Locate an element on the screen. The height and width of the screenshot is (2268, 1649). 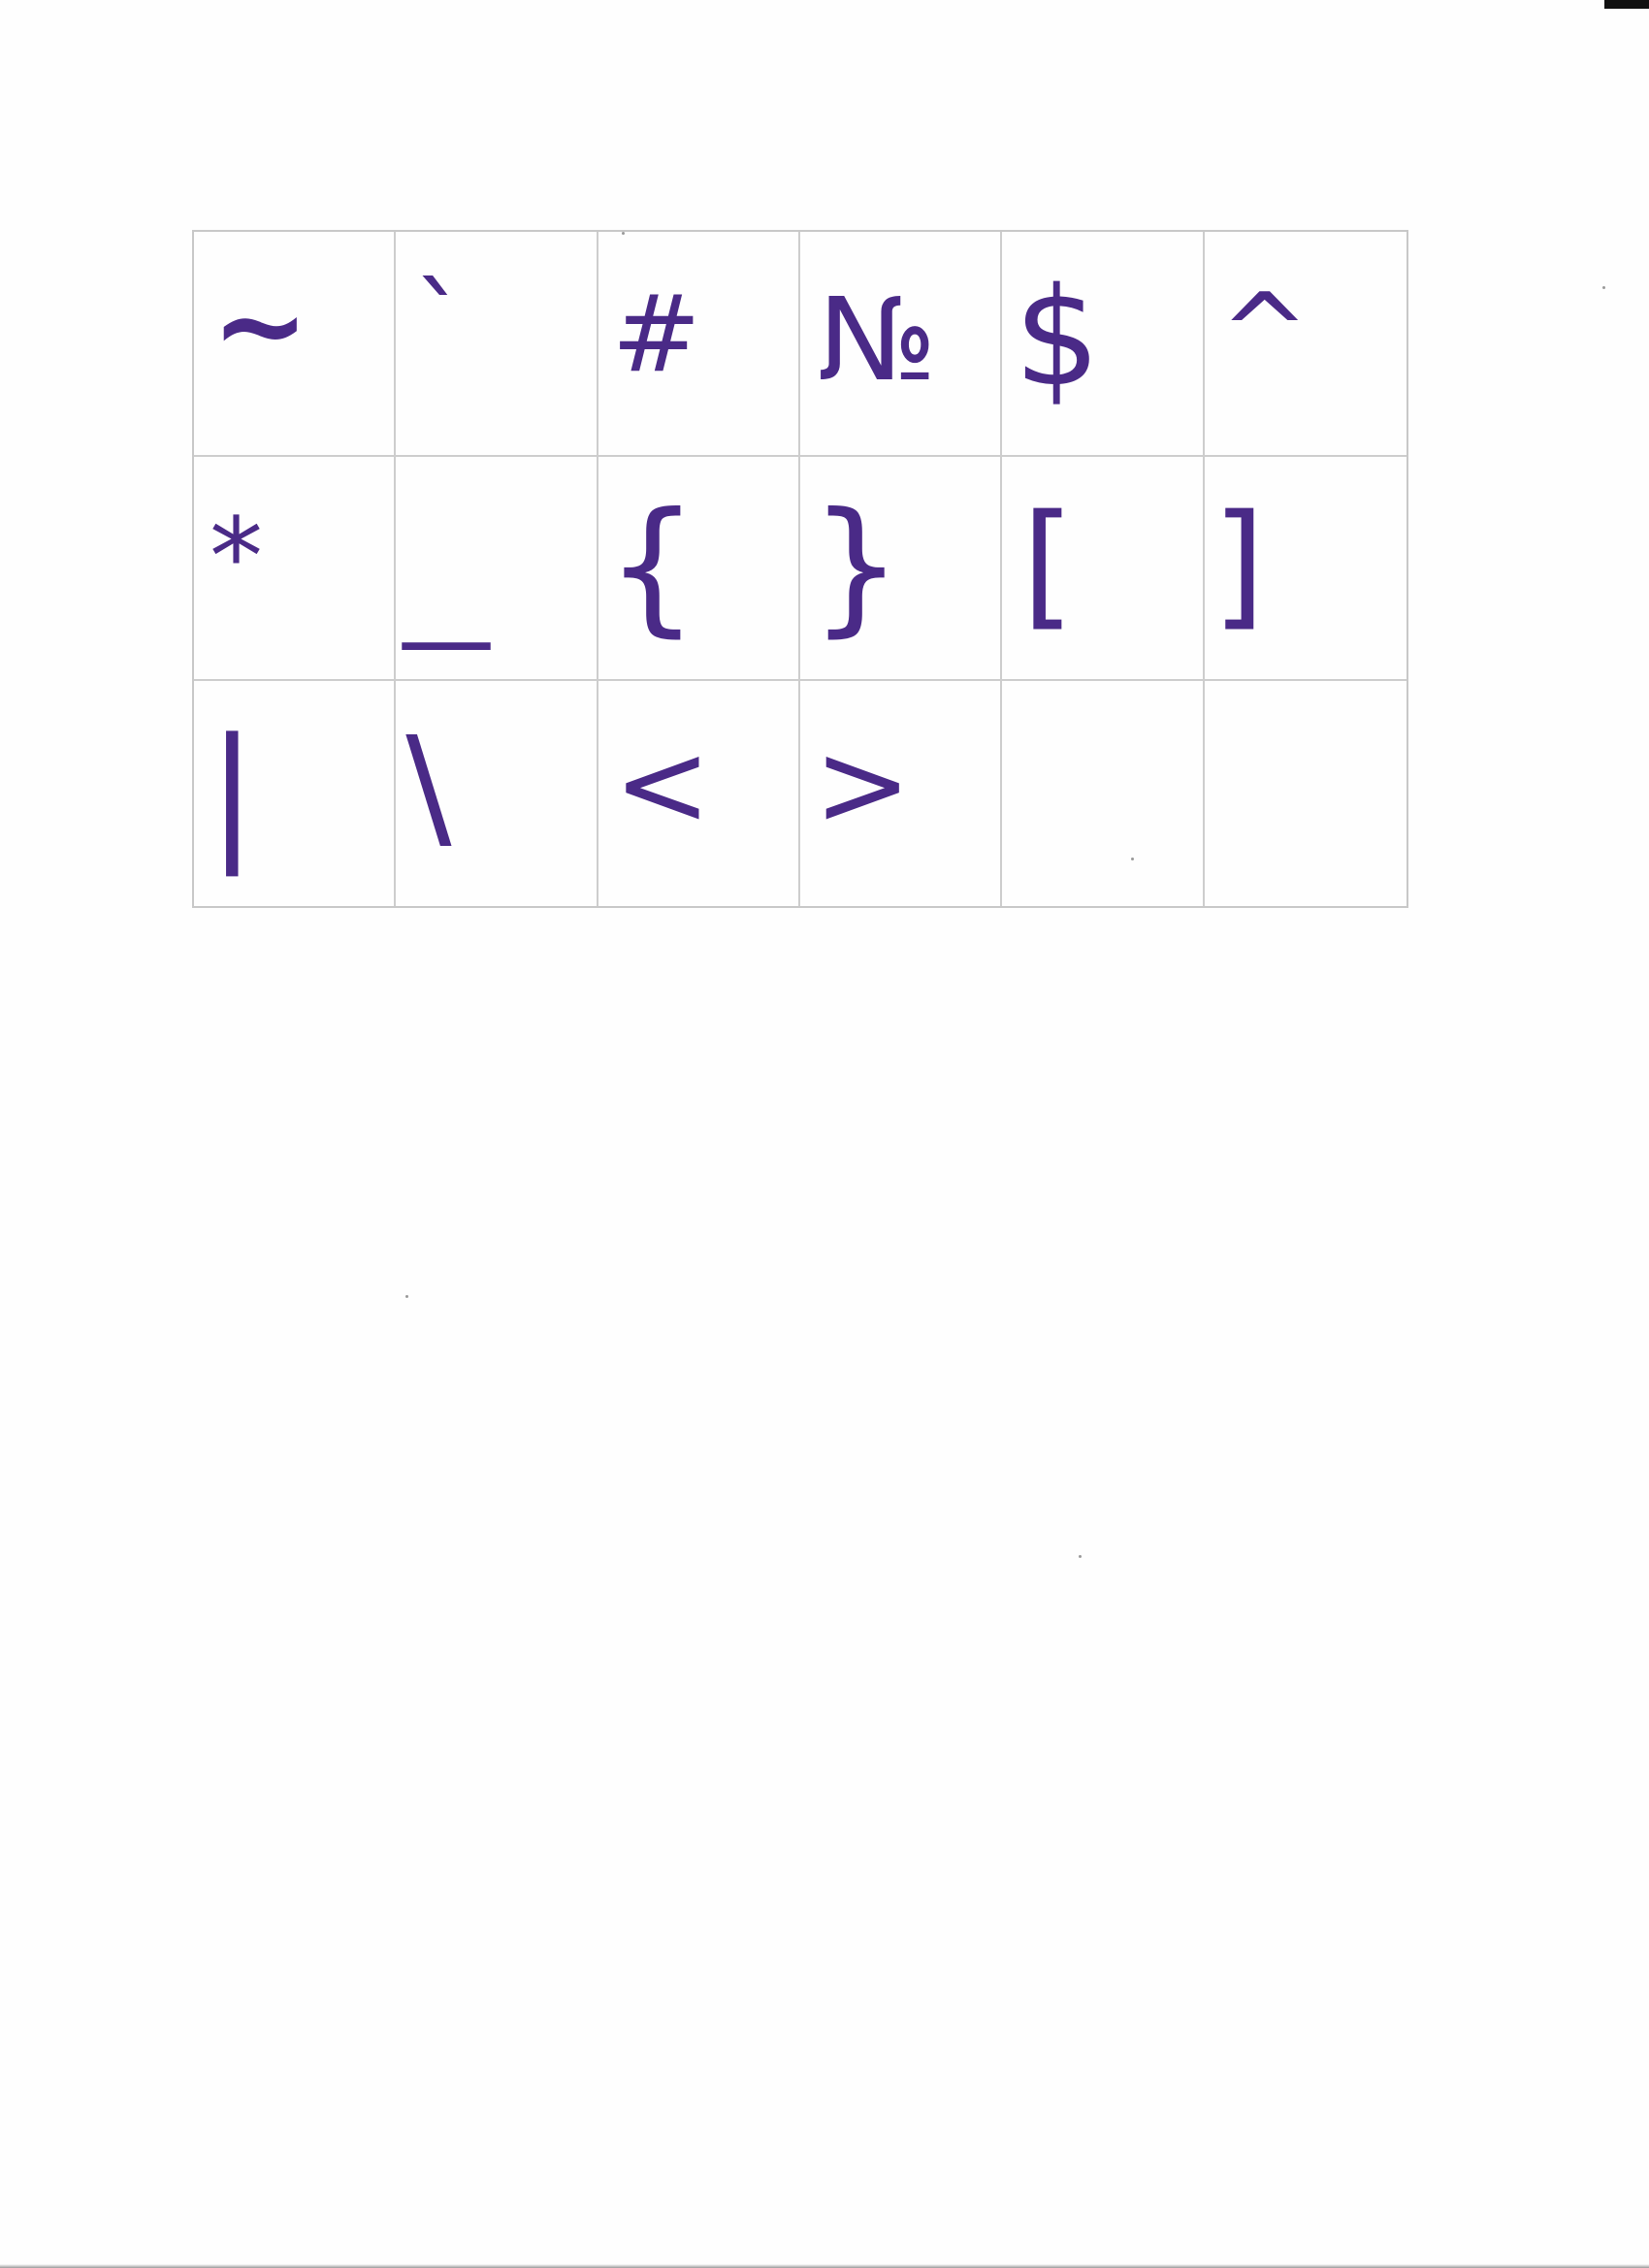
glyph-cell-left-brace: { is located at coordinates (699, 569).